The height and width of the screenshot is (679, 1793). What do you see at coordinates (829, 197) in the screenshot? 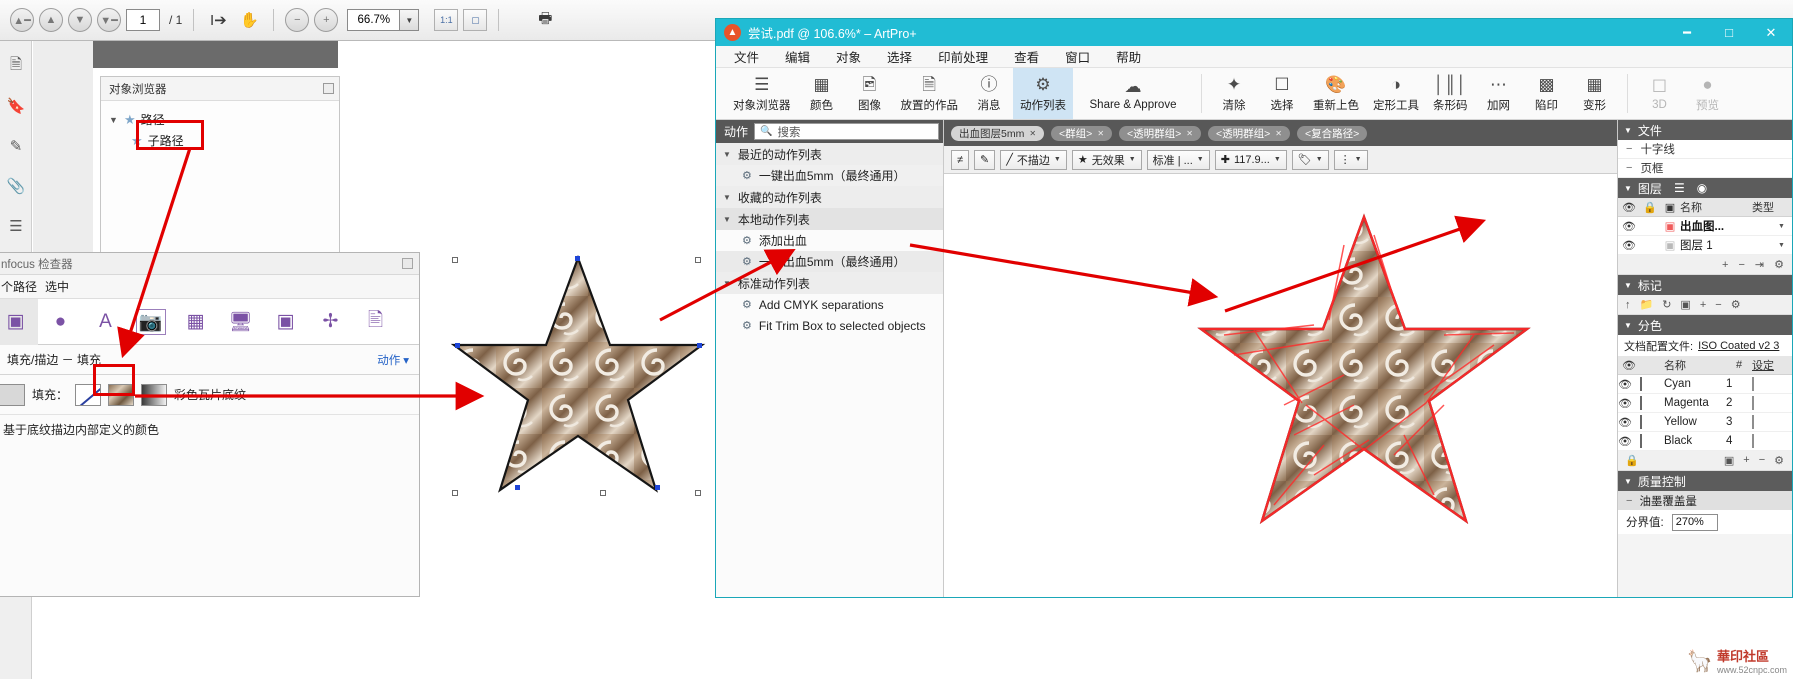
I see `action-group-favorites: ▼ 收藏的动作列表` at bounding box center [829, 197].